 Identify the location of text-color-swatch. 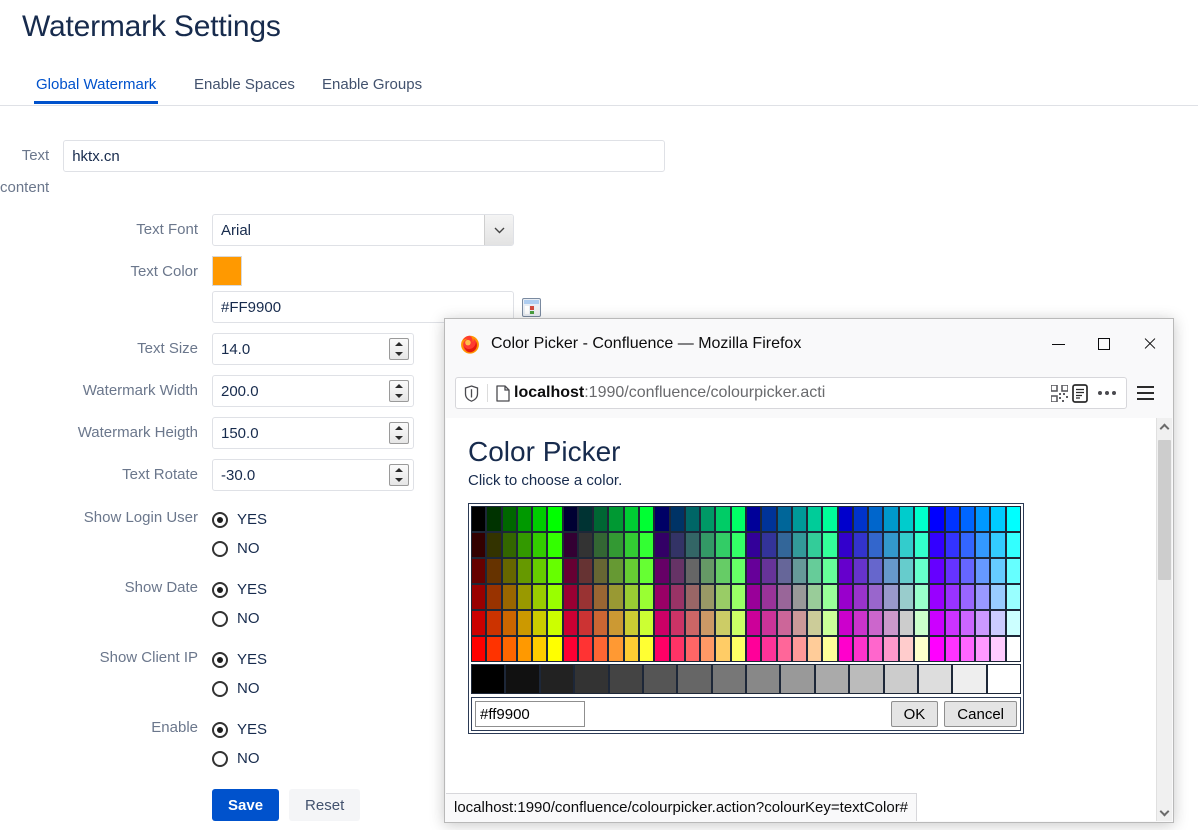
(227, 271).